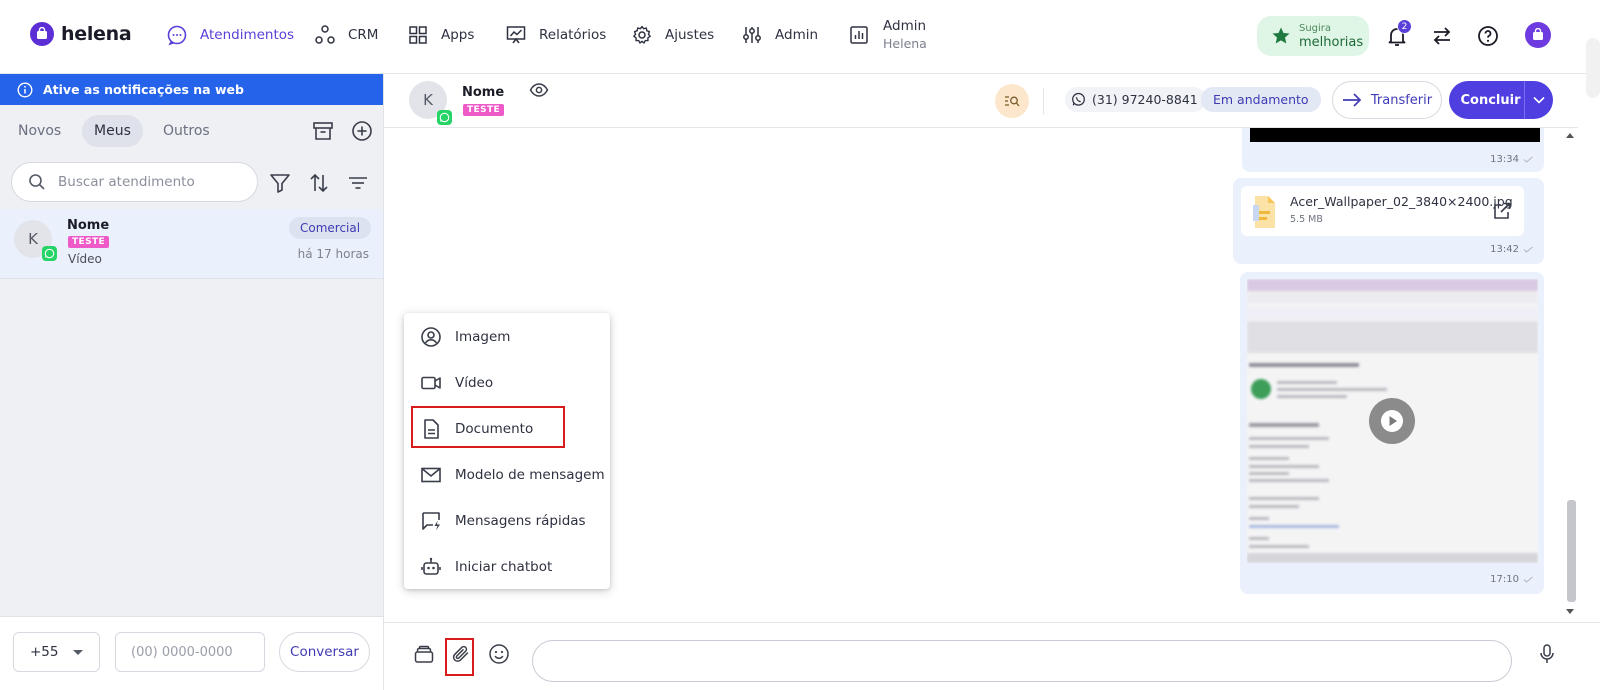 The width and height of the screenshot is (1600, 690). Describe the element at coordinates (1401, 100) in the screenshot. I see `transfer-label: Transferir` at that location.